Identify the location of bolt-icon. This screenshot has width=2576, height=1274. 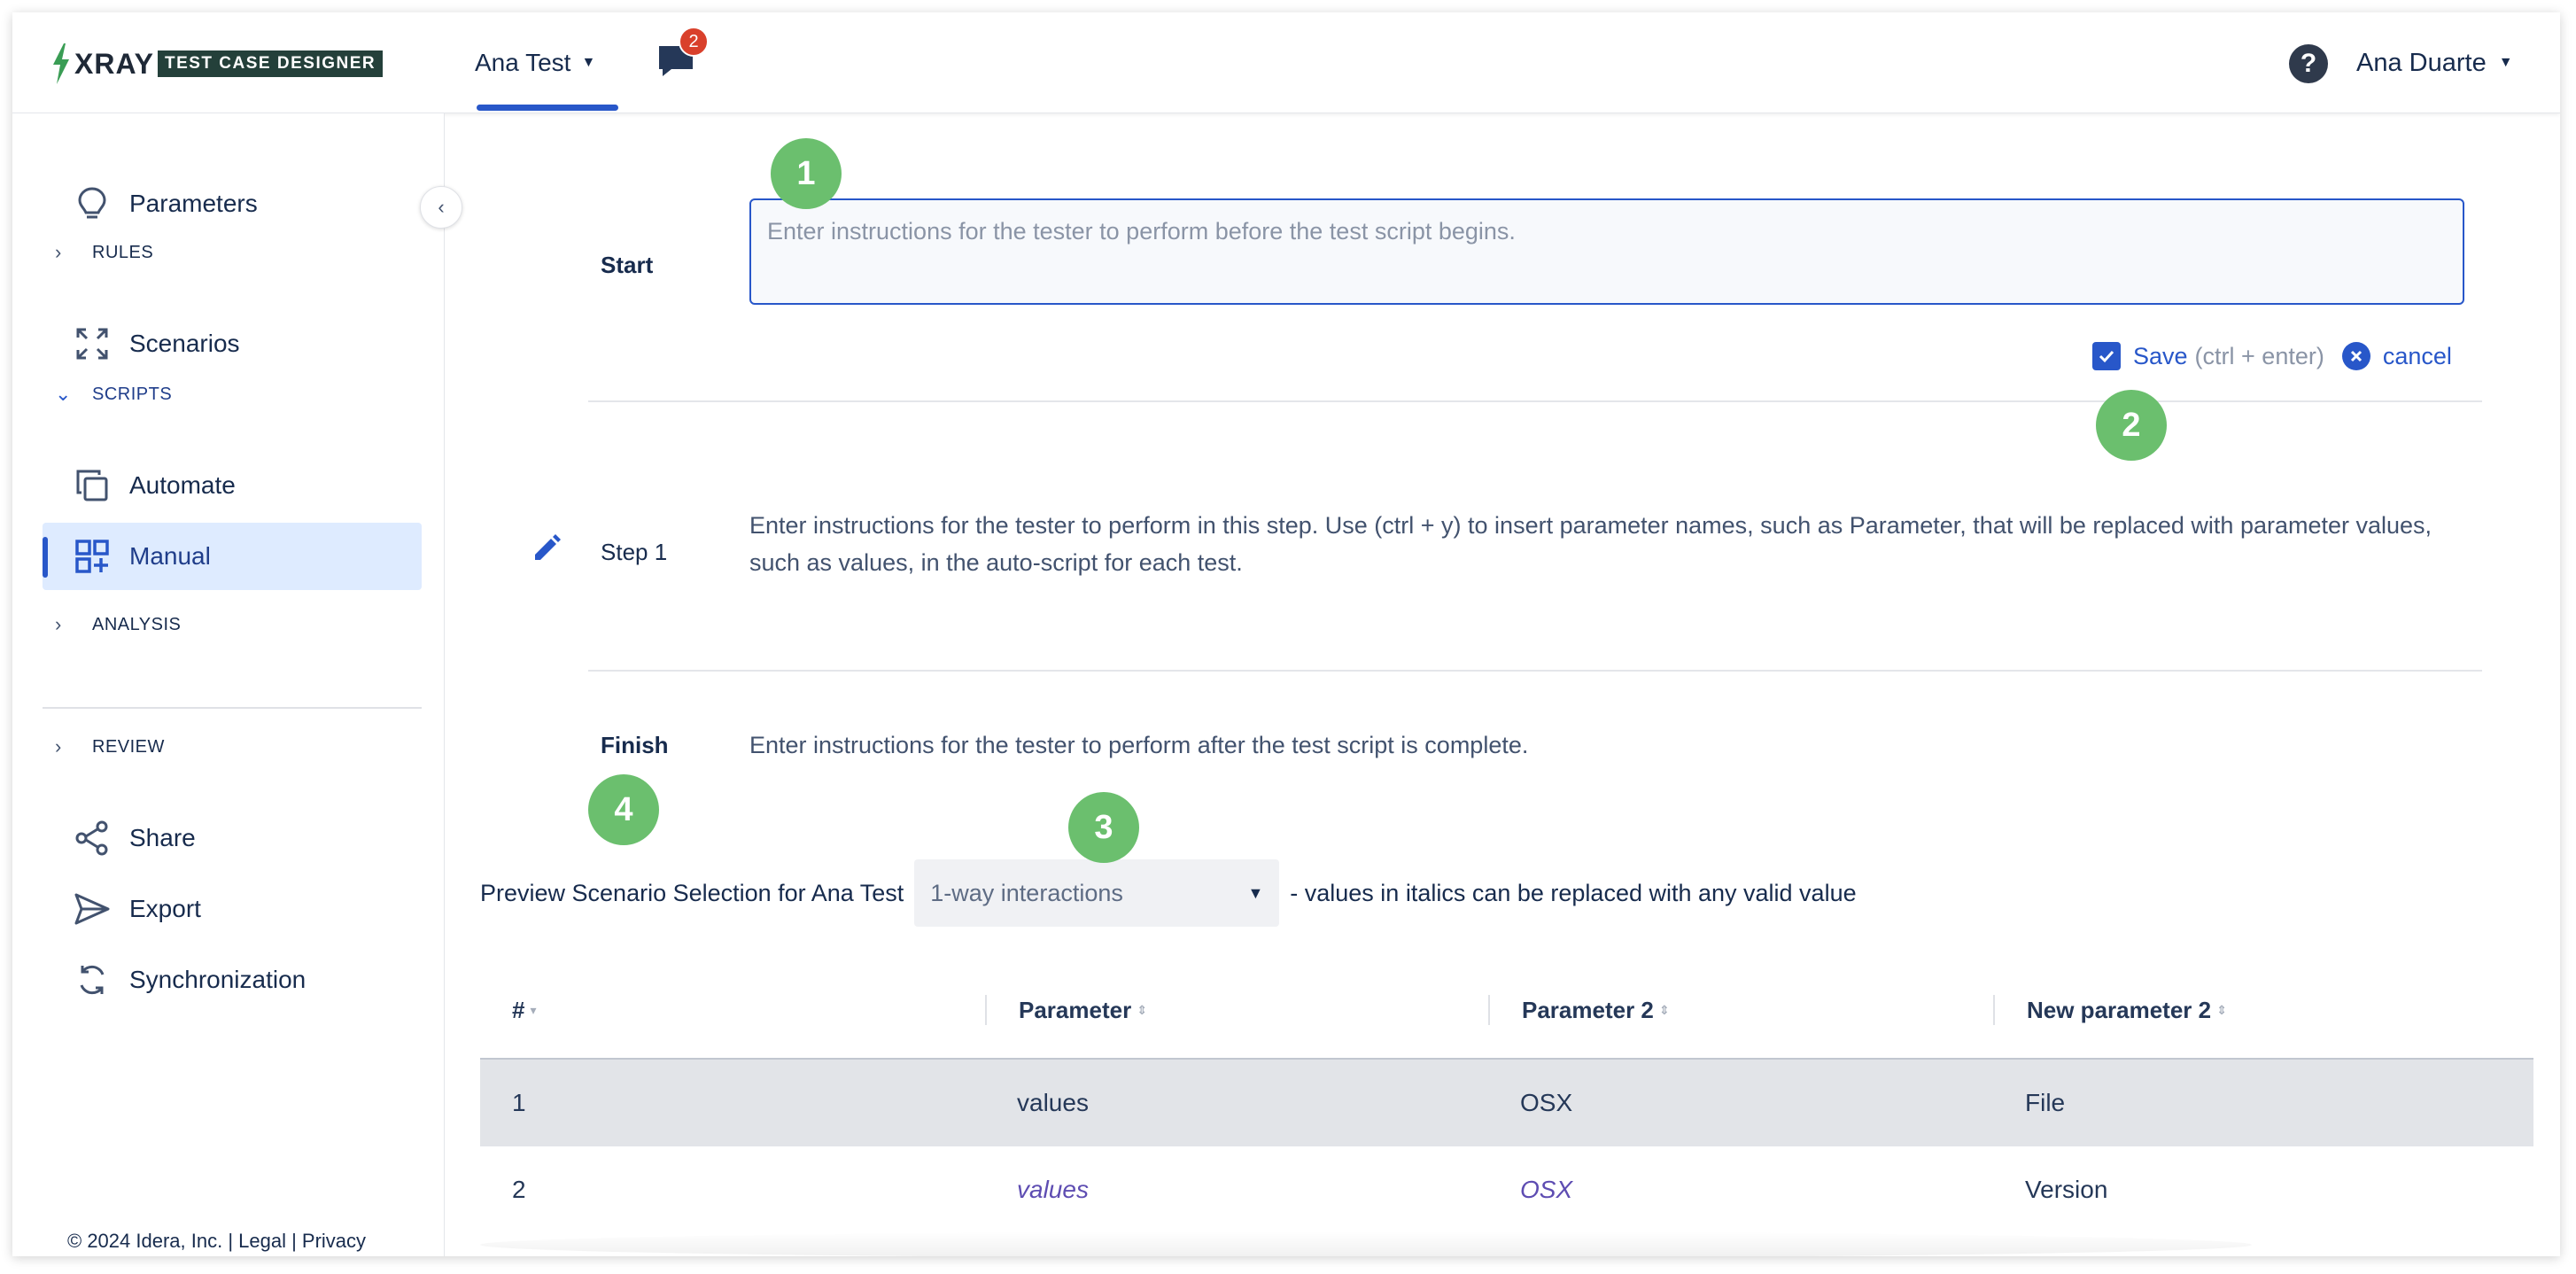
(61, 63).